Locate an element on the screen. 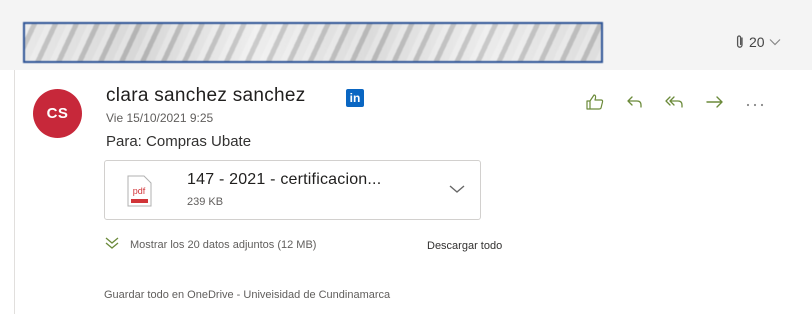  more-options-button is located at coordinates (755, 104).